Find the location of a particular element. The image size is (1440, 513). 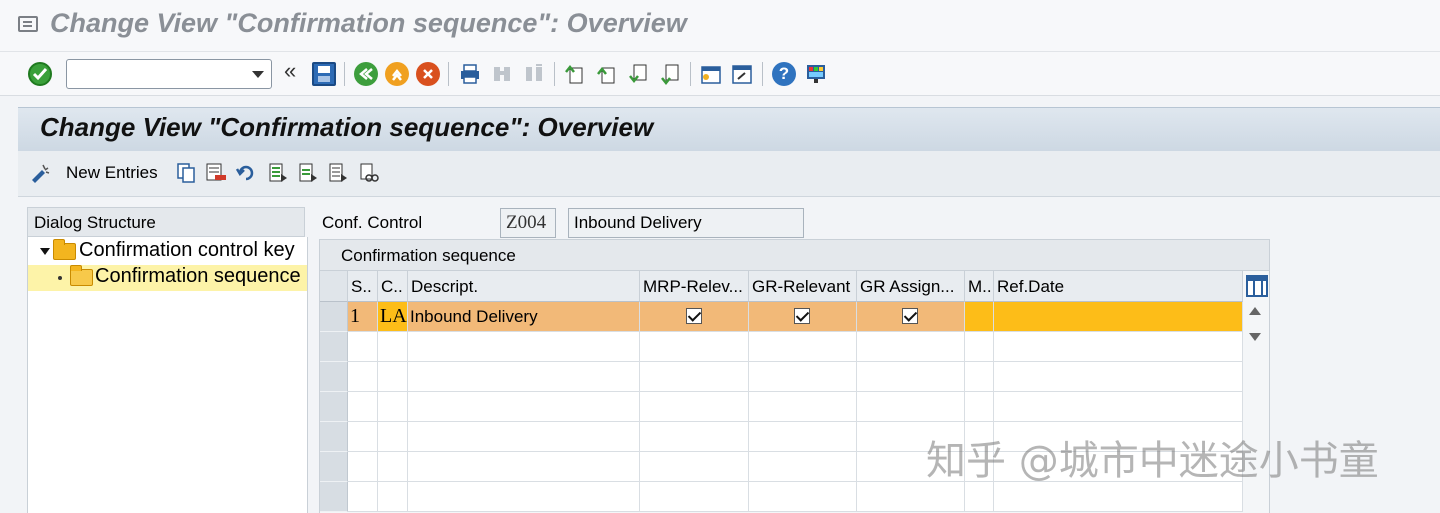

column-header-sequence: S.. is located at coordinates (363, 286).